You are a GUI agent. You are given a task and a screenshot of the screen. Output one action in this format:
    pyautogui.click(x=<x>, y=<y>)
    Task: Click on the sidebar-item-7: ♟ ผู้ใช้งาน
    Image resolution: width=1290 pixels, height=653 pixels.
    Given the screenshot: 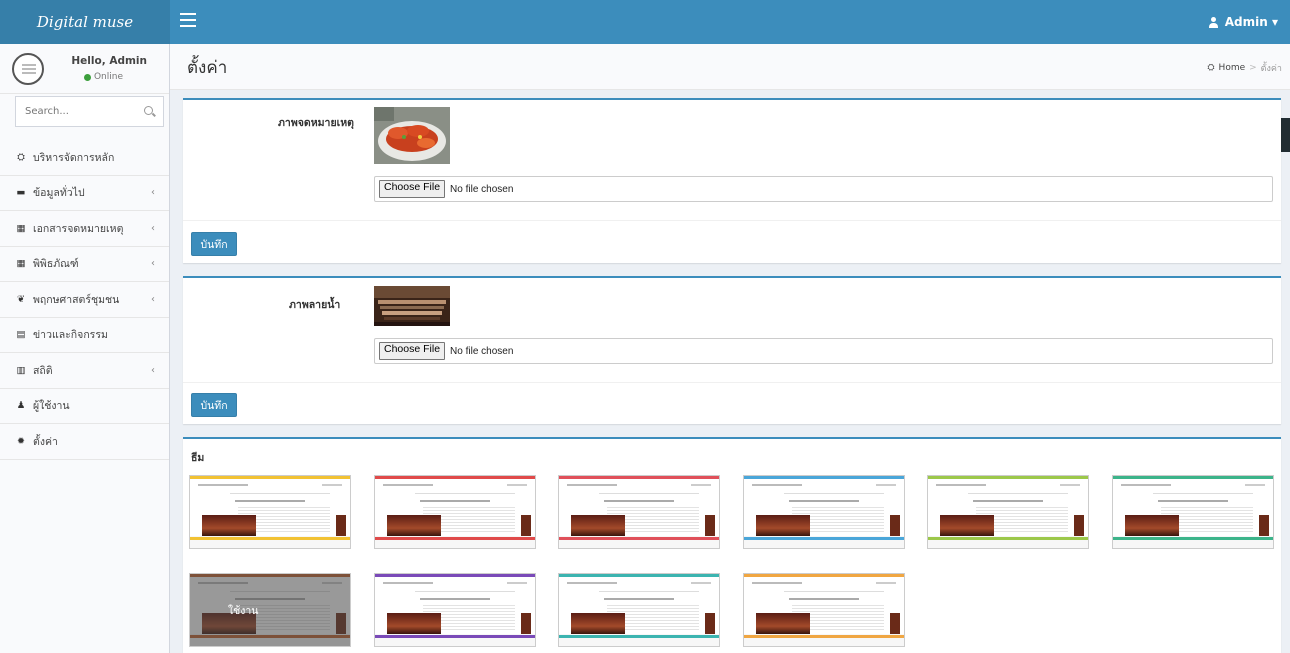 What is the action you would take?
    pyautogui.click(x=84, y=406)
    